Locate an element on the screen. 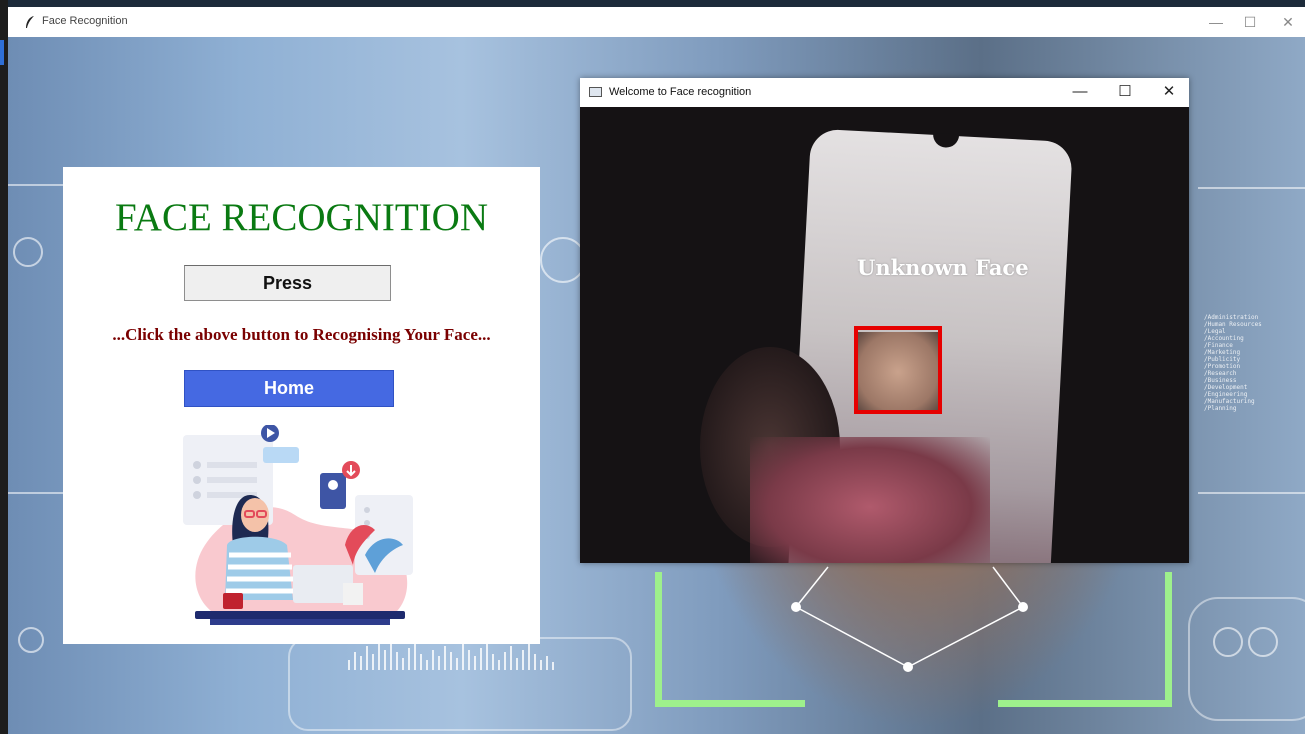 This screenshot has height=734, width=1305. maximize-button: ☐ is located at coordinates (1250, 22).